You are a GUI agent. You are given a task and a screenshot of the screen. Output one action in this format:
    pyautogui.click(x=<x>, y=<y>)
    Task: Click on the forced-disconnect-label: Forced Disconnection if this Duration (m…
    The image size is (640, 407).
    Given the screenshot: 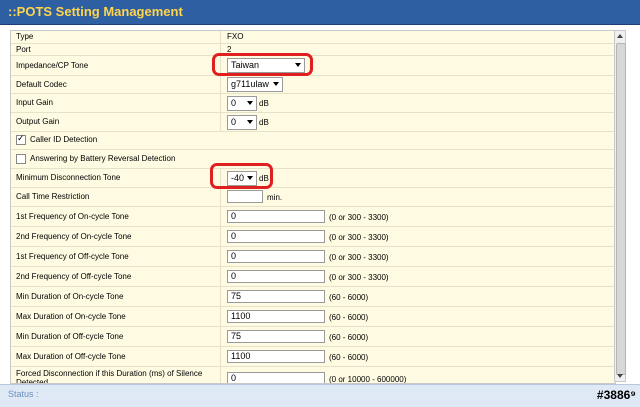 What is the action you would take?
    pyautogui.click(x=109, y=376)
    